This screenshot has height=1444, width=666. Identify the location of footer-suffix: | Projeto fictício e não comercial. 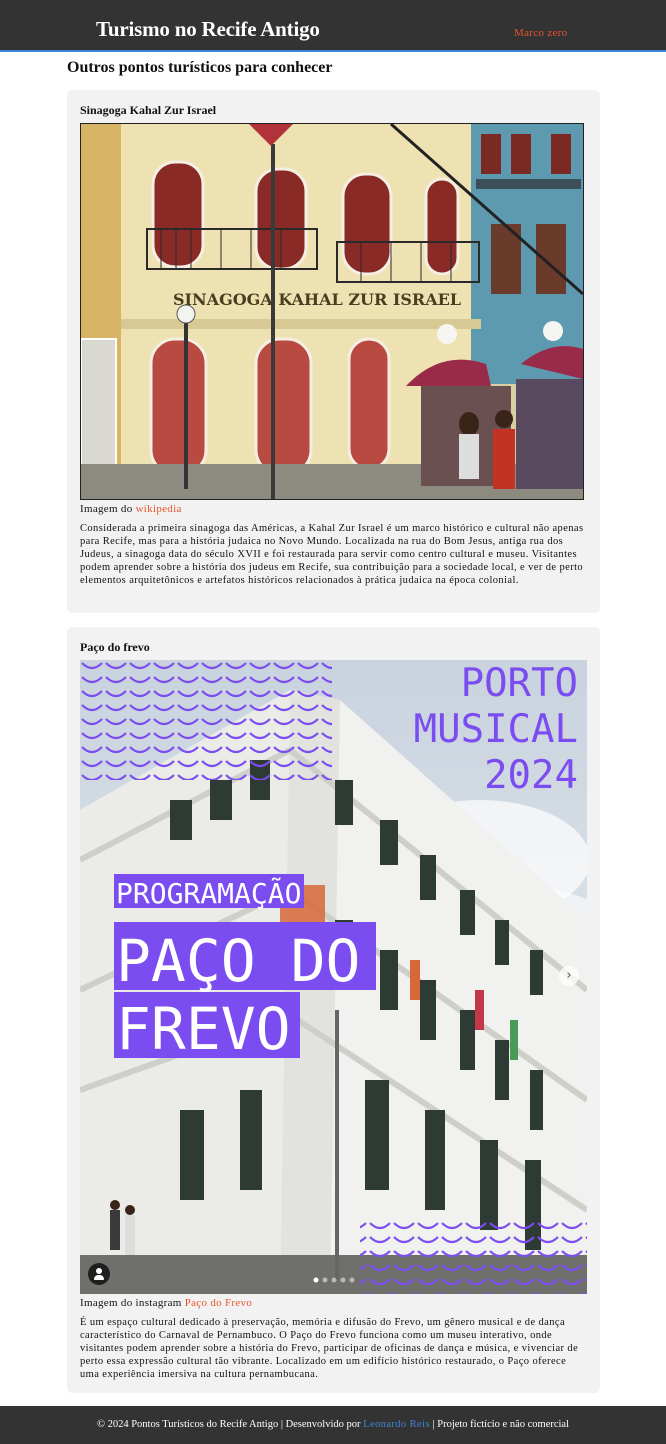
(501, 1424).